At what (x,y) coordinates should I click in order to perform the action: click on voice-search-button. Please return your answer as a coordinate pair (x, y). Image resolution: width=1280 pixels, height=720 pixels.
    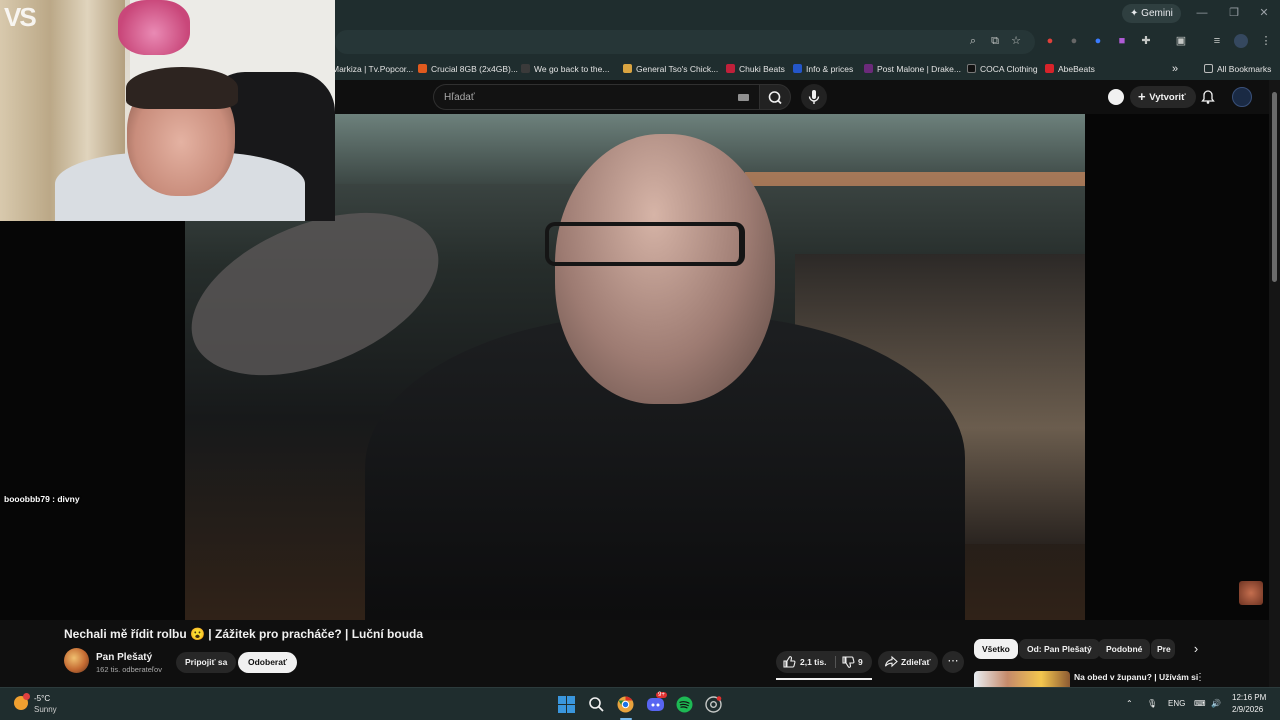
    Looking at the image, I should click on (814, 97).